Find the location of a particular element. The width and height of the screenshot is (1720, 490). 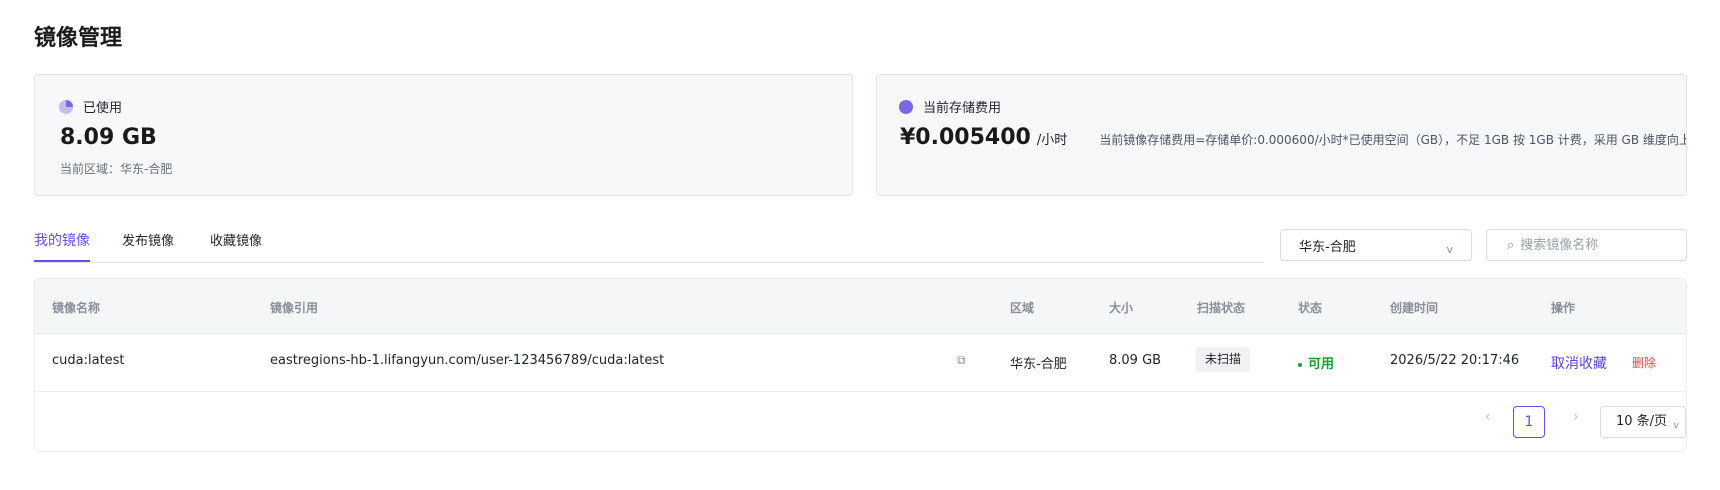

status-badge: 可用 is located at coordinates (1316, 362).